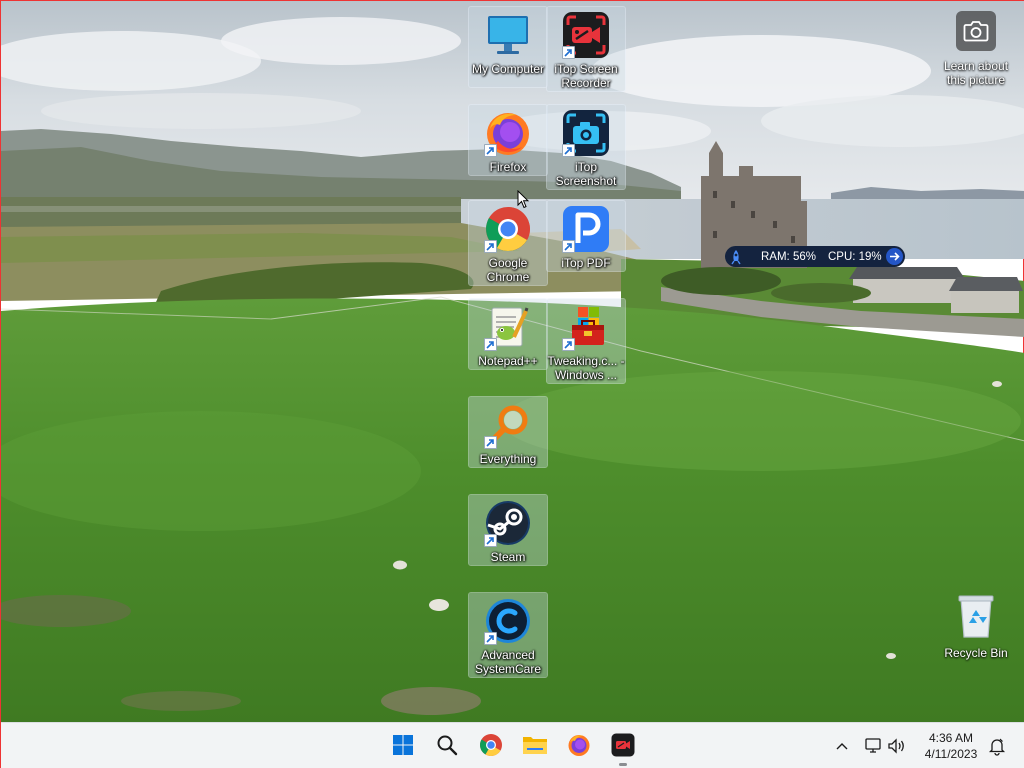  Describe the element at coordinates (586, 263) in the screenshot. I see `desktop-icon-label: iTop PDF` at that location.